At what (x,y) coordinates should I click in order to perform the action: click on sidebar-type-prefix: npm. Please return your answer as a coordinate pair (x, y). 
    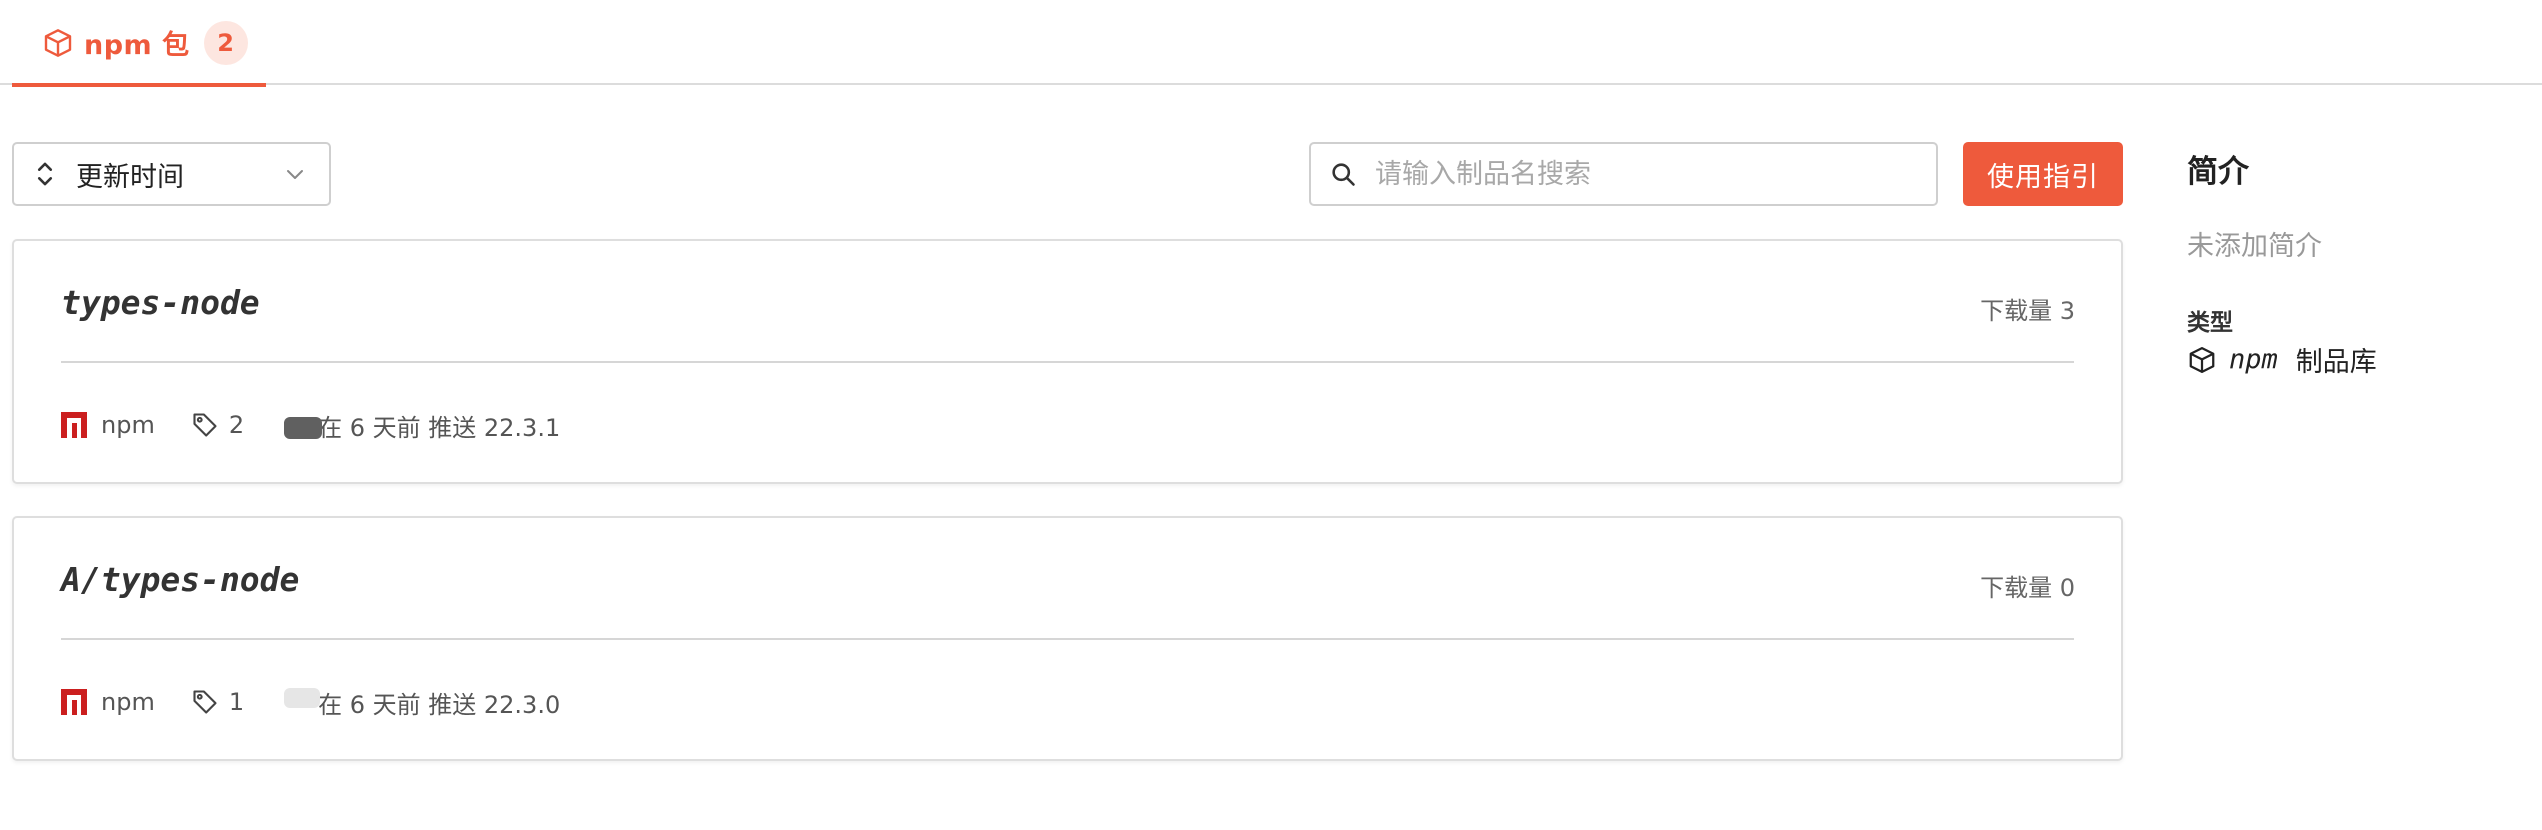
    Looking at the image, I should click on (2253, 359).